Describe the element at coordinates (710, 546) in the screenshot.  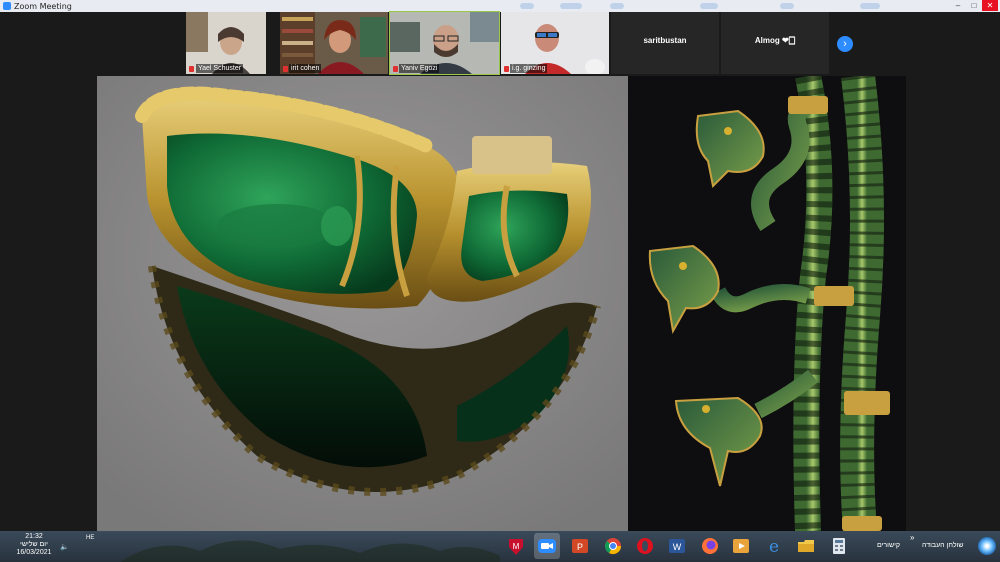
I see `firefox-icon` at that location.